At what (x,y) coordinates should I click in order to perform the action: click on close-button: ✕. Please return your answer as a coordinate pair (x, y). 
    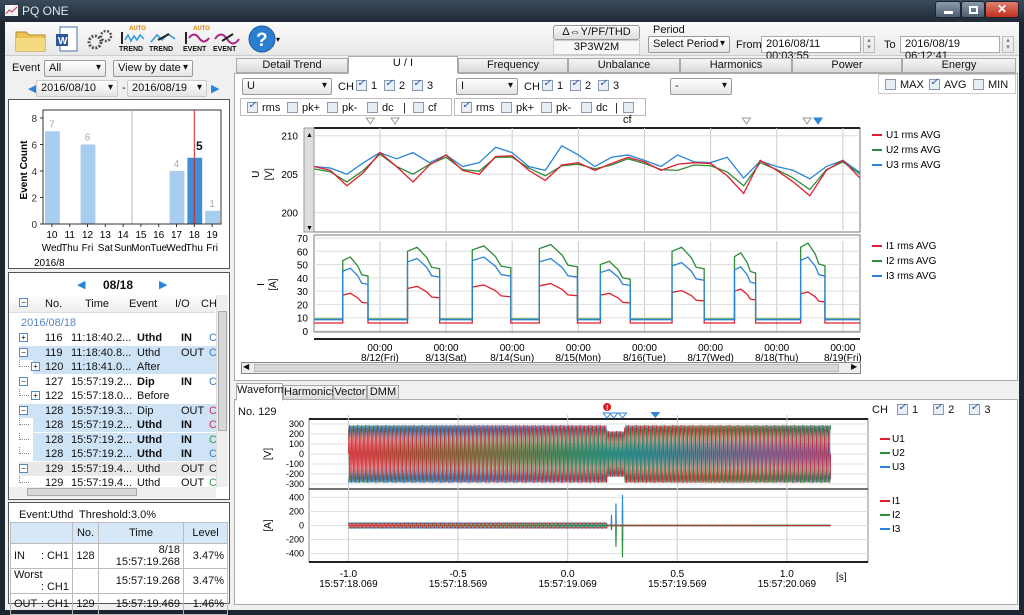
    Looking at the image, I should click on (1002, 9).